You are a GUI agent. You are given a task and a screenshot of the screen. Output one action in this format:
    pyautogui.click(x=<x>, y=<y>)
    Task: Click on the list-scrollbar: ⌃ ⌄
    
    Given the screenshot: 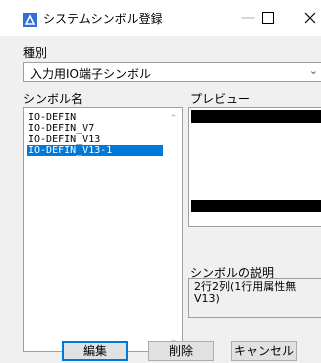 What is the action you would take?
    pyautogui.click(x=173, y=229)
    